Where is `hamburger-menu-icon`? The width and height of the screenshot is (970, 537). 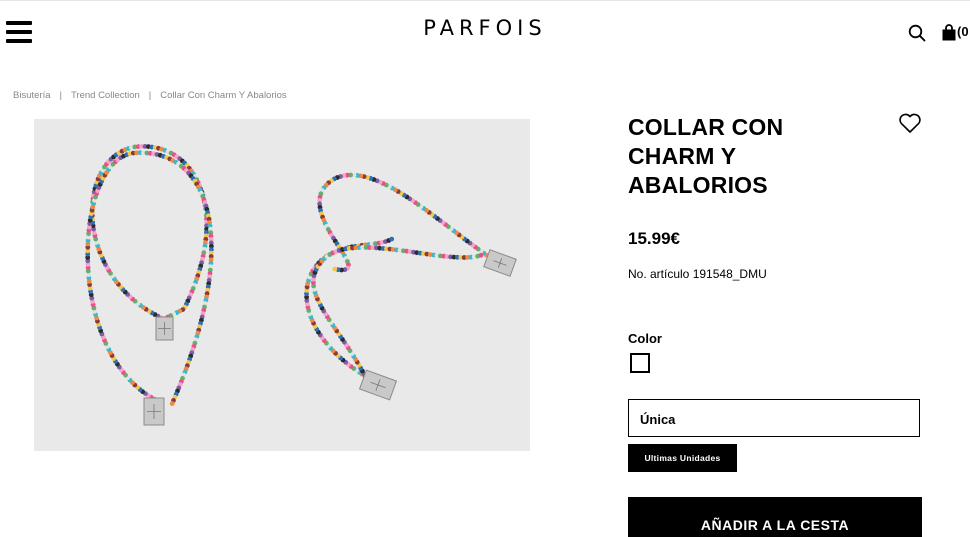 hamburger-menu-icon is located at coordinates (20, 32).